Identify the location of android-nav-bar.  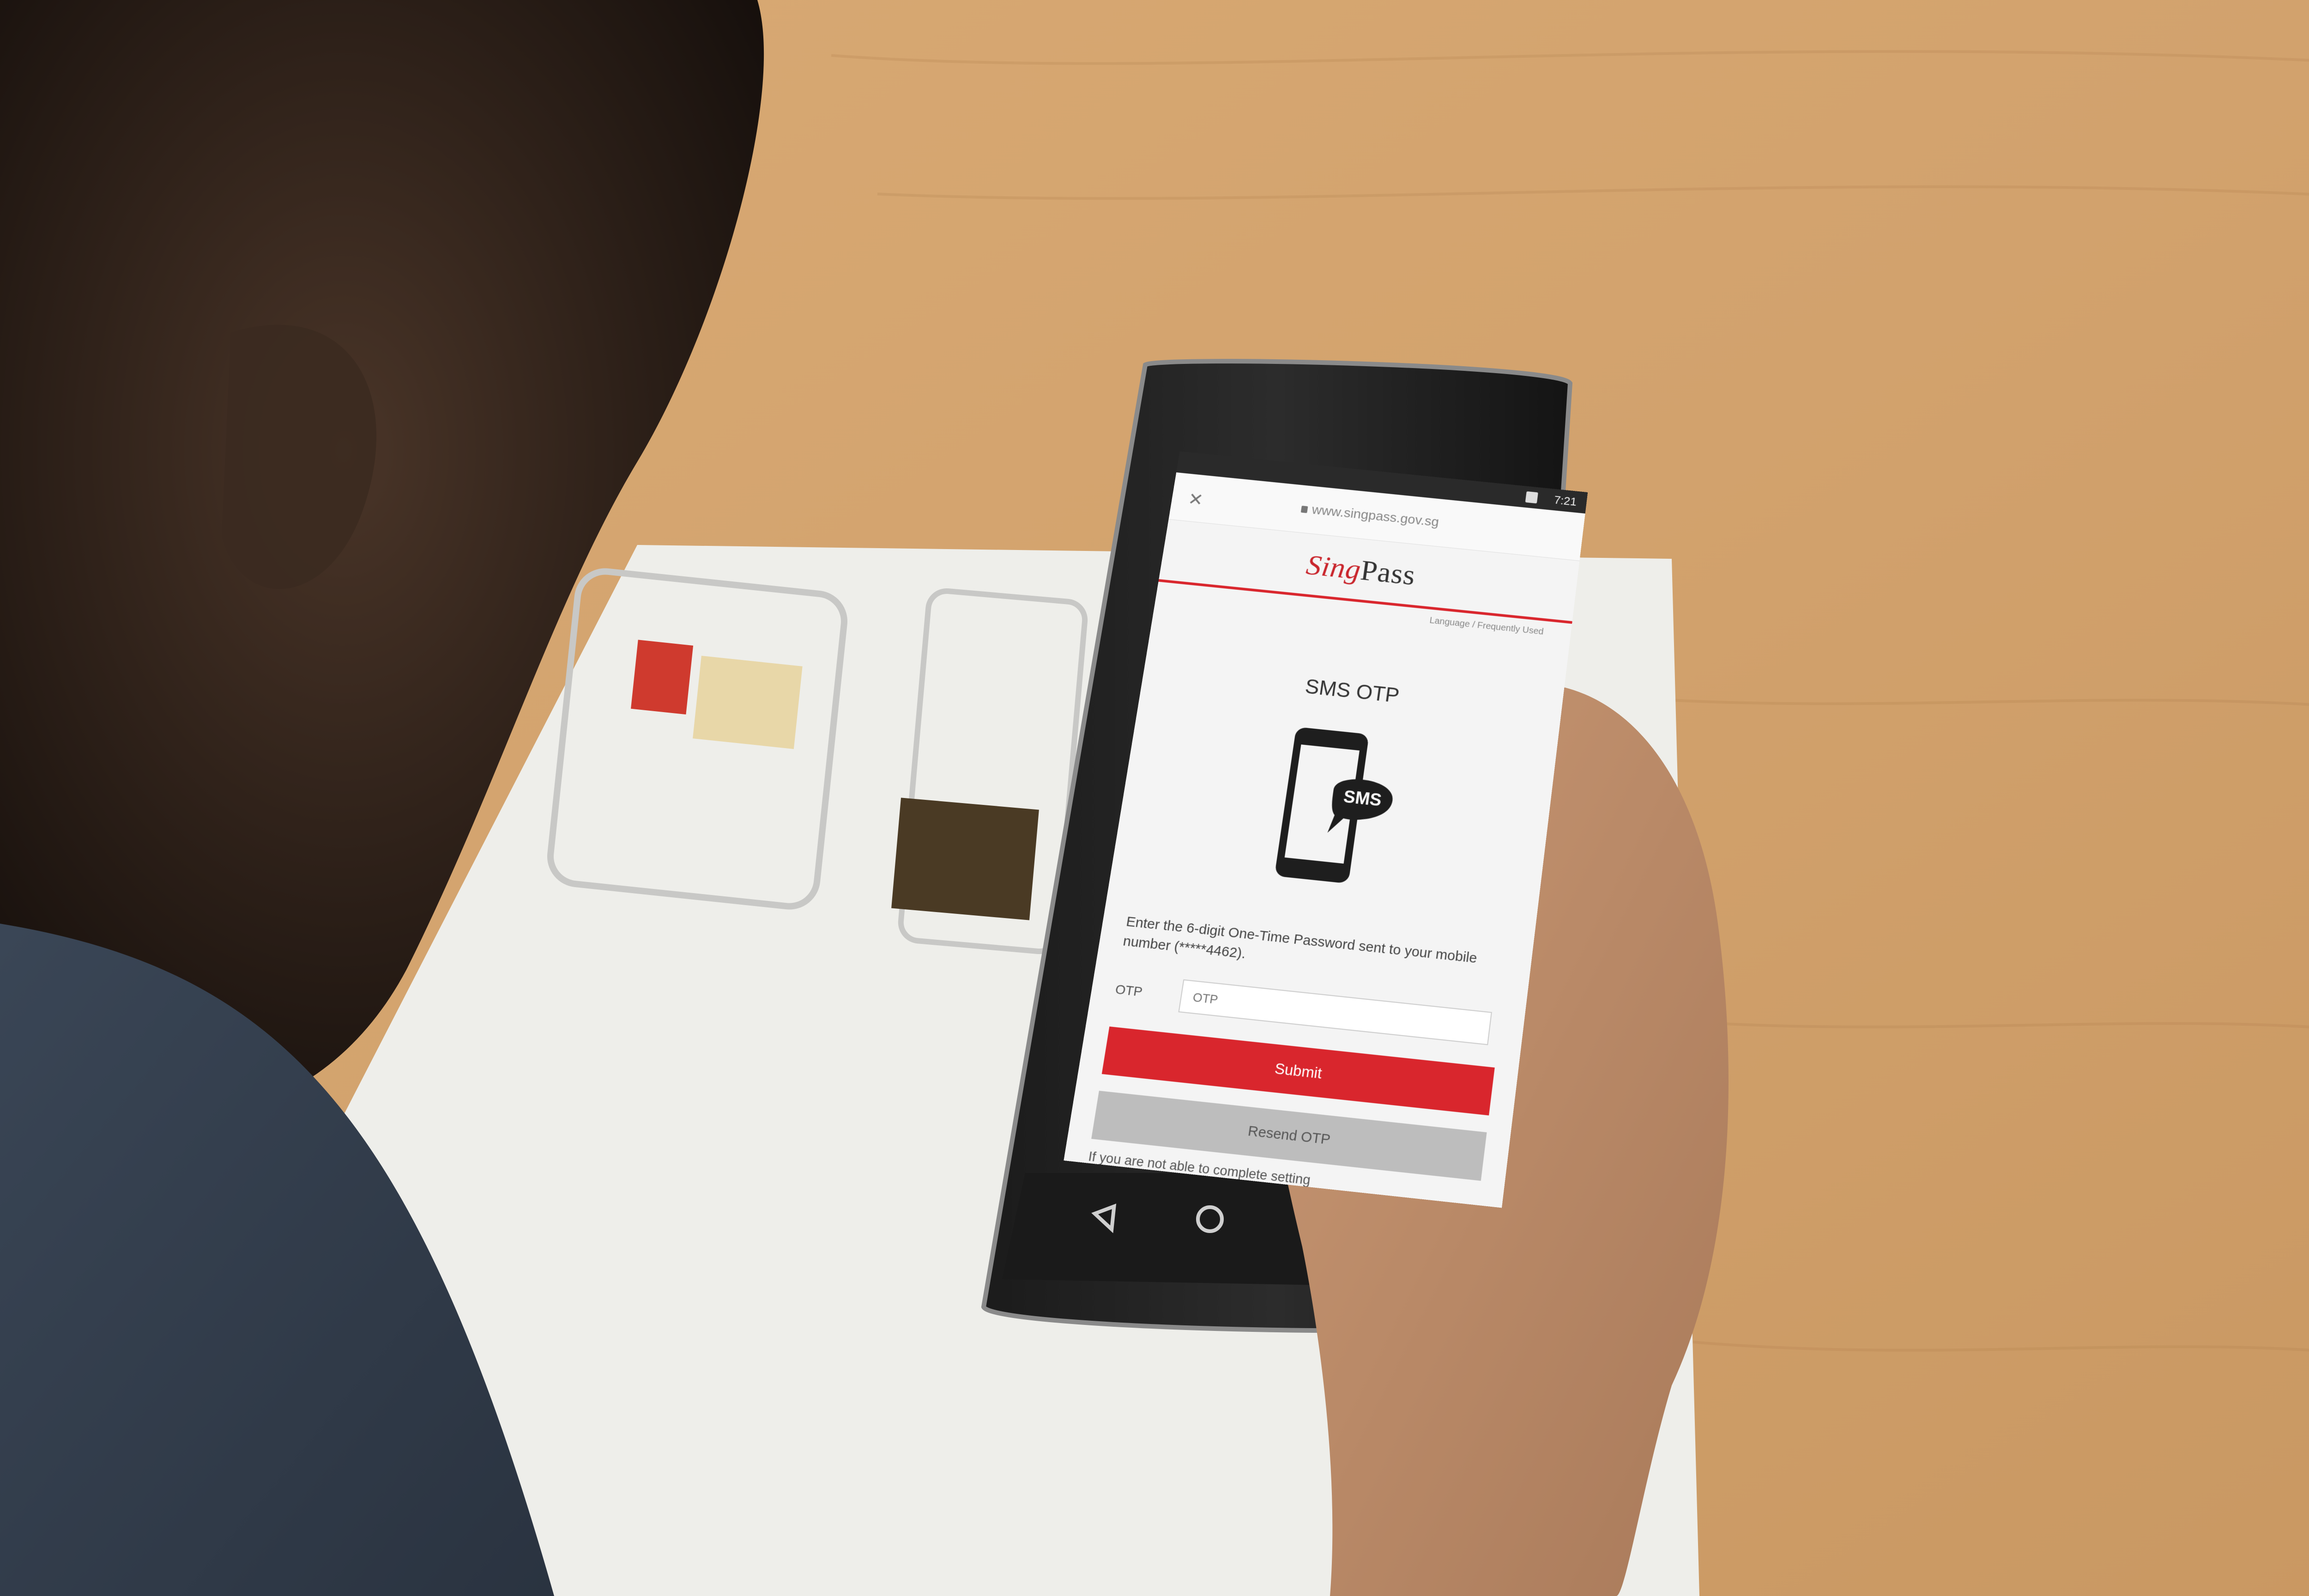
(1252, 1223).